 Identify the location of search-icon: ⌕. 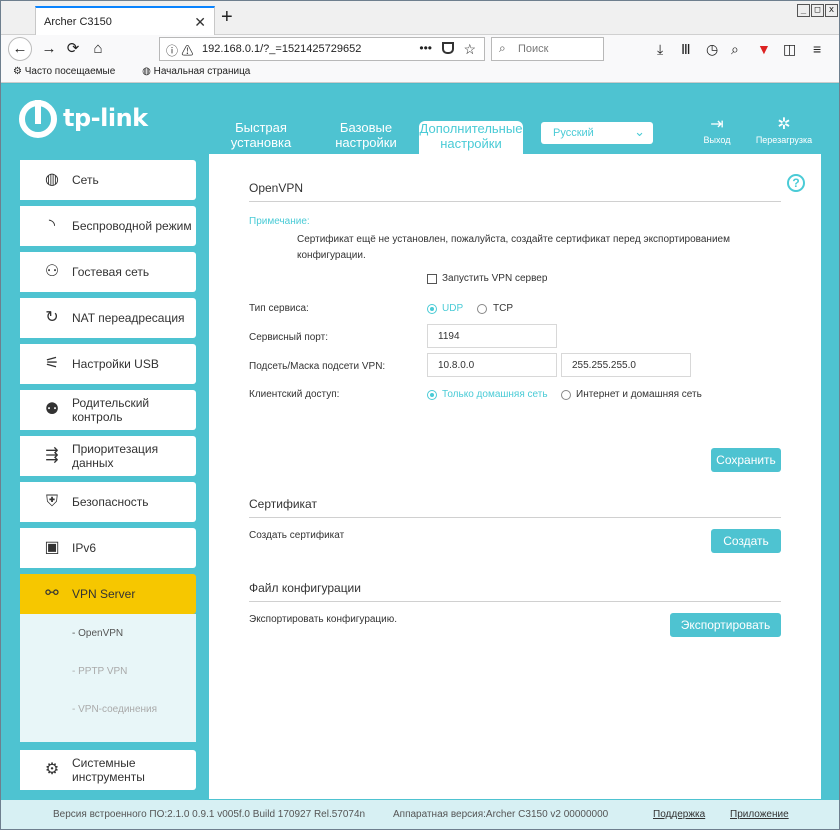
(502, 48).